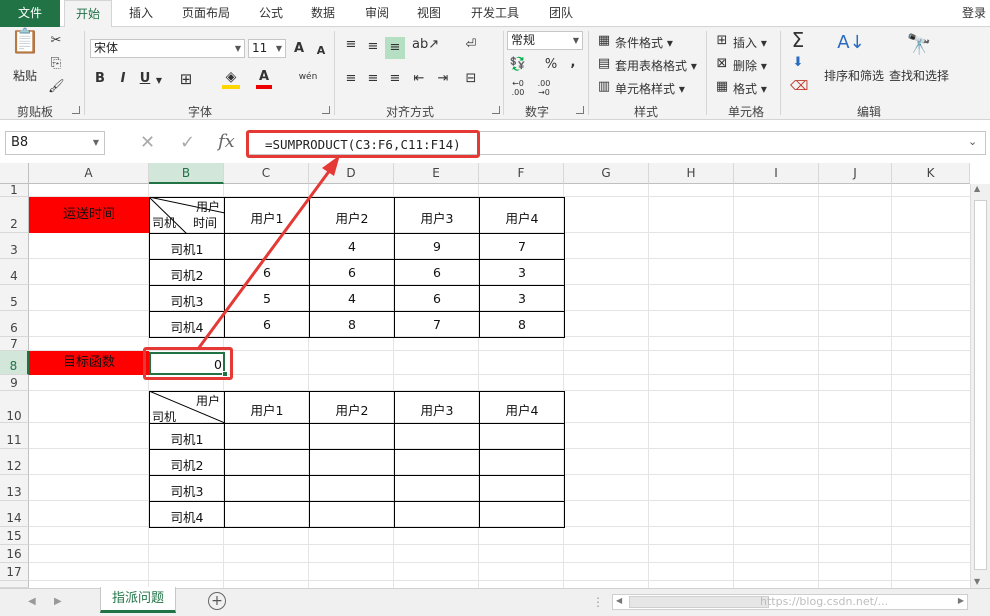 The height and width of the screenshot is (616, 990). Describe the element at coordinates (76, 110) in the screenshot. I see `clipboard-launcher-icon` at that location.